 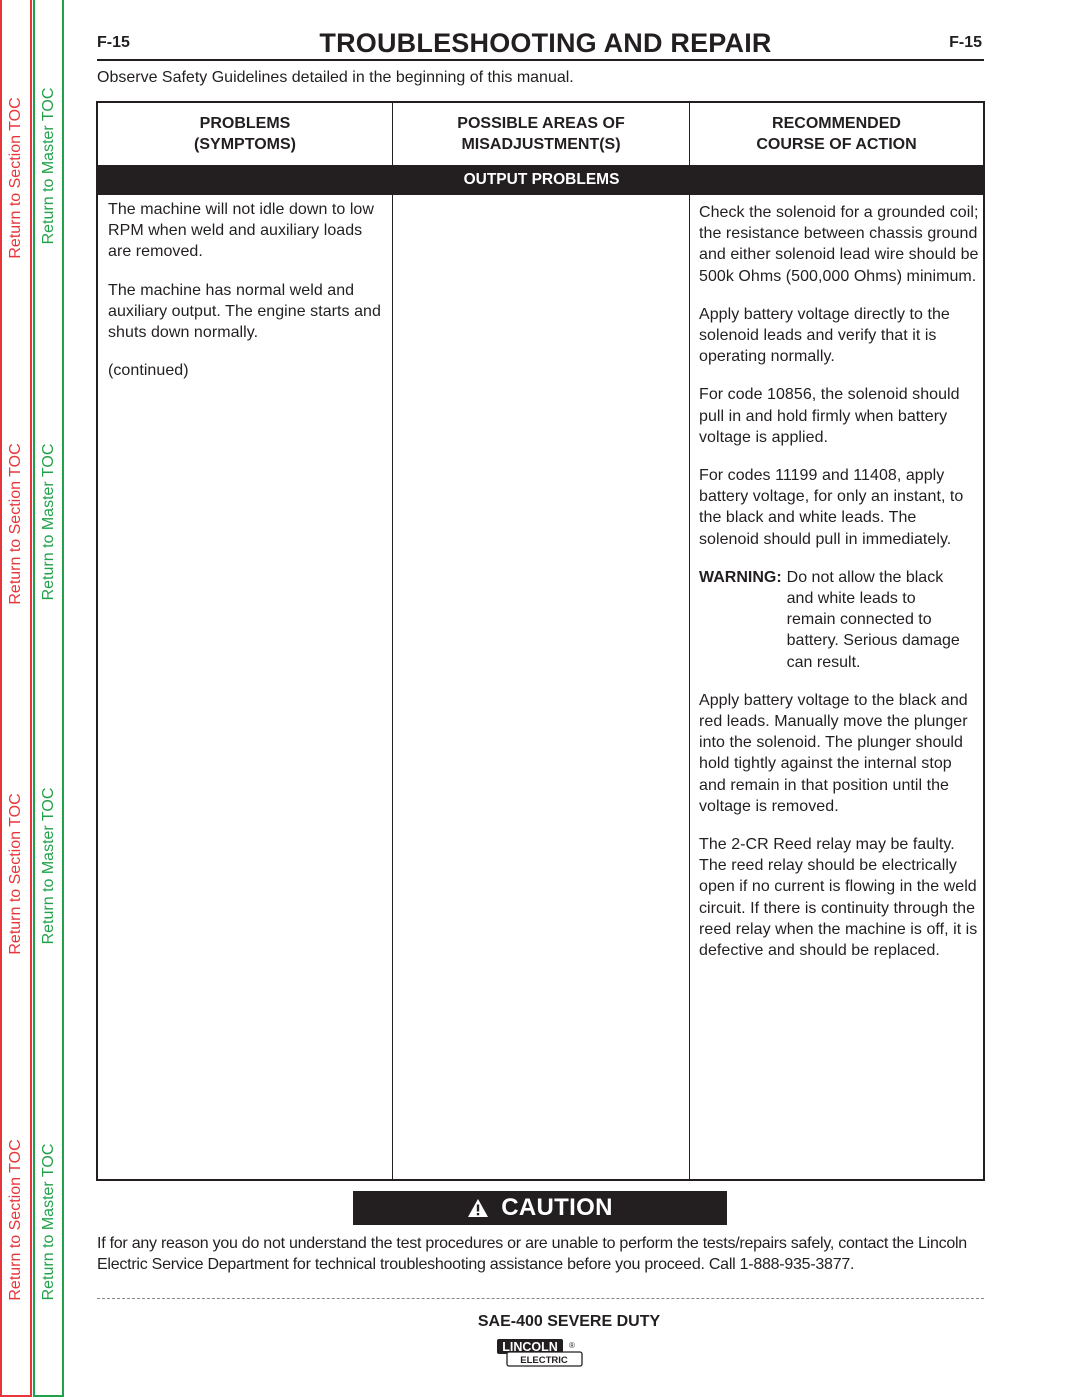 What do you see at coordinates (545, 43) in the screenshot?
I see `page-title: TROUBLESHOOTING AND REPAIR` at bounding box center [545, 43].